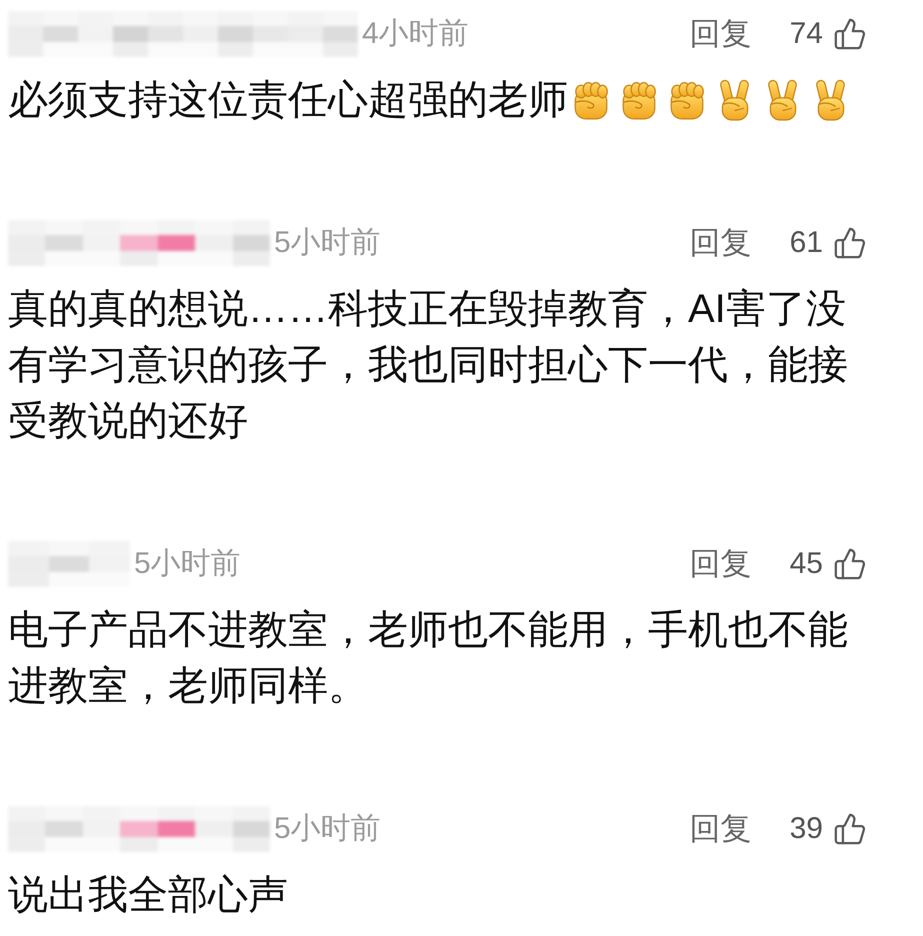  What do you see at coordinates (428, 658) in the screenshot?
I see `comment-text: 电子产品不进教室，老师也不能用，手机也不能进教室，老师同样。` at bounding box center [428, 658].